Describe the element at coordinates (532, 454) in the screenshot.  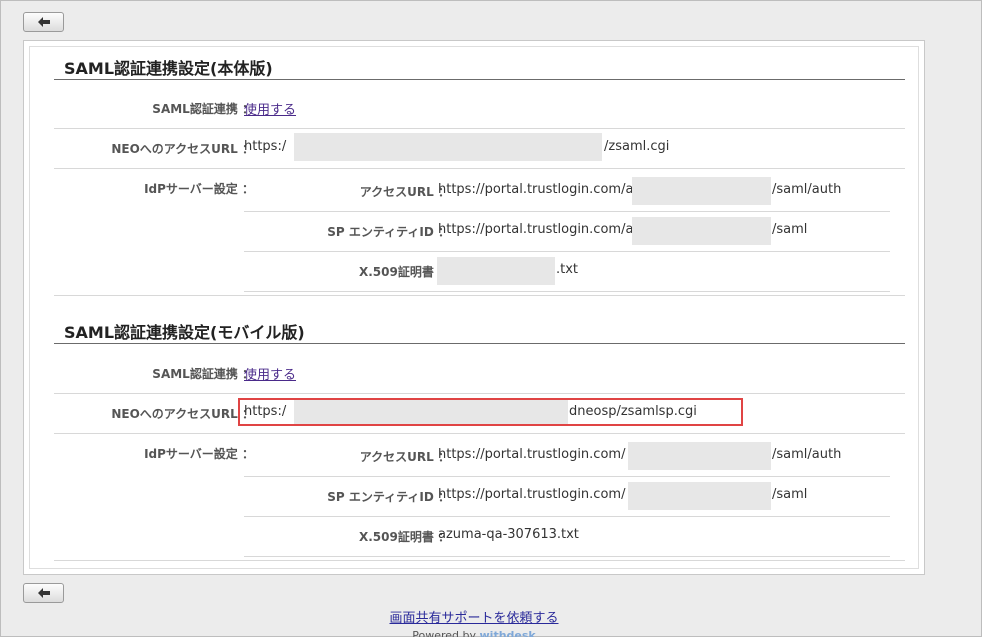
I see `access-url-prefix: https://portal.trustlogin.com/` at that location.